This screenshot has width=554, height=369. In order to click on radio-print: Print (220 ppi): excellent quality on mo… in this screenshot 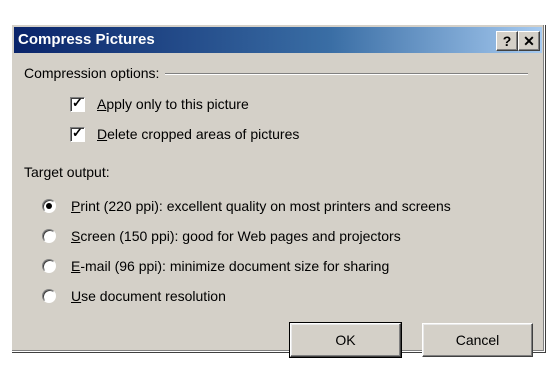, I will do `click(246, 206)`.